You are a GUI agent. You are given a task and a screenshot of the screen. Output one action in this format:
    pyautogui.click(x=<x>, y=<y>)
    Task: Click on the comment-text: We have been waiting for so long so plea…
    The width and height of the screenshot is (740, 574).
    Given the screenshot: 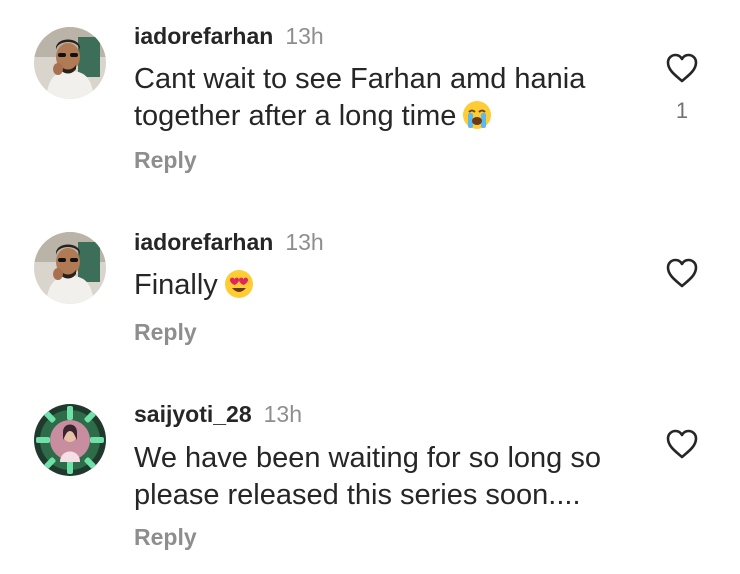 What is the action you would take?
    pyautogui.click(x=367, y=476)
    